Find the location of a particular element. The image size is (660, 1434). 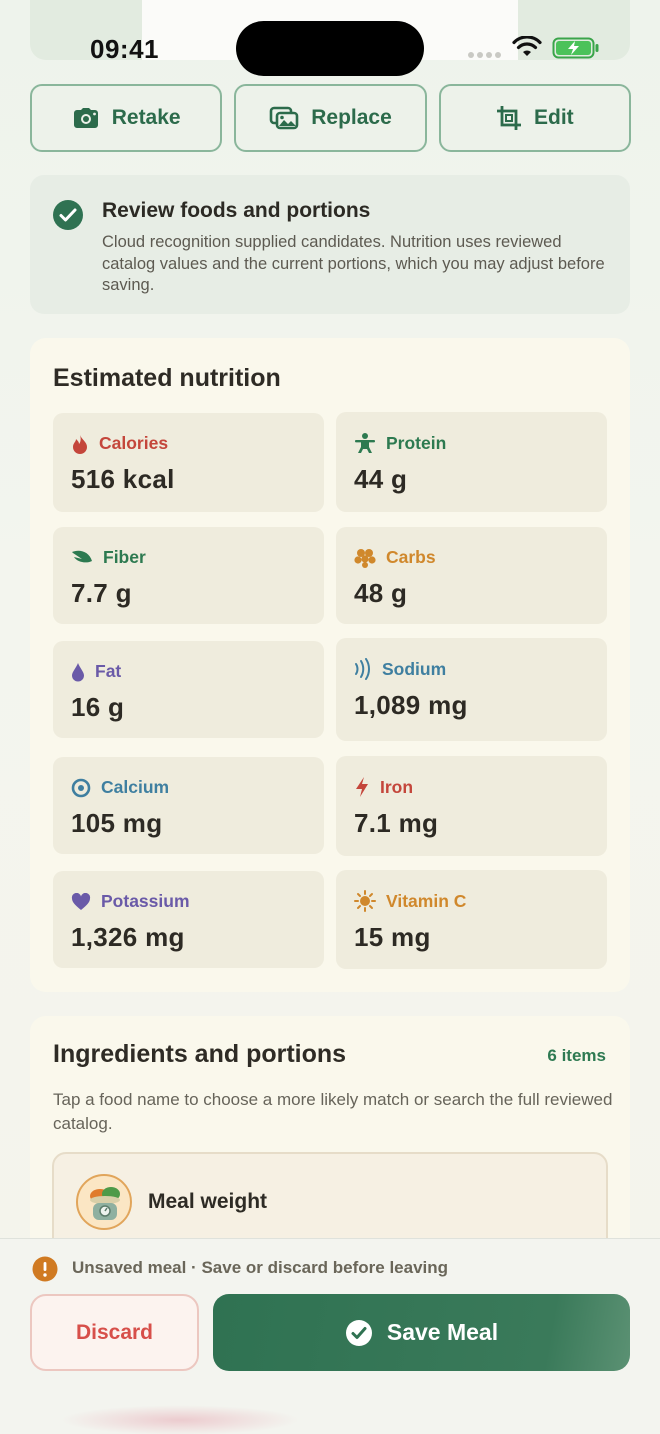

wifi-icon is located at coordinates (527, 46).